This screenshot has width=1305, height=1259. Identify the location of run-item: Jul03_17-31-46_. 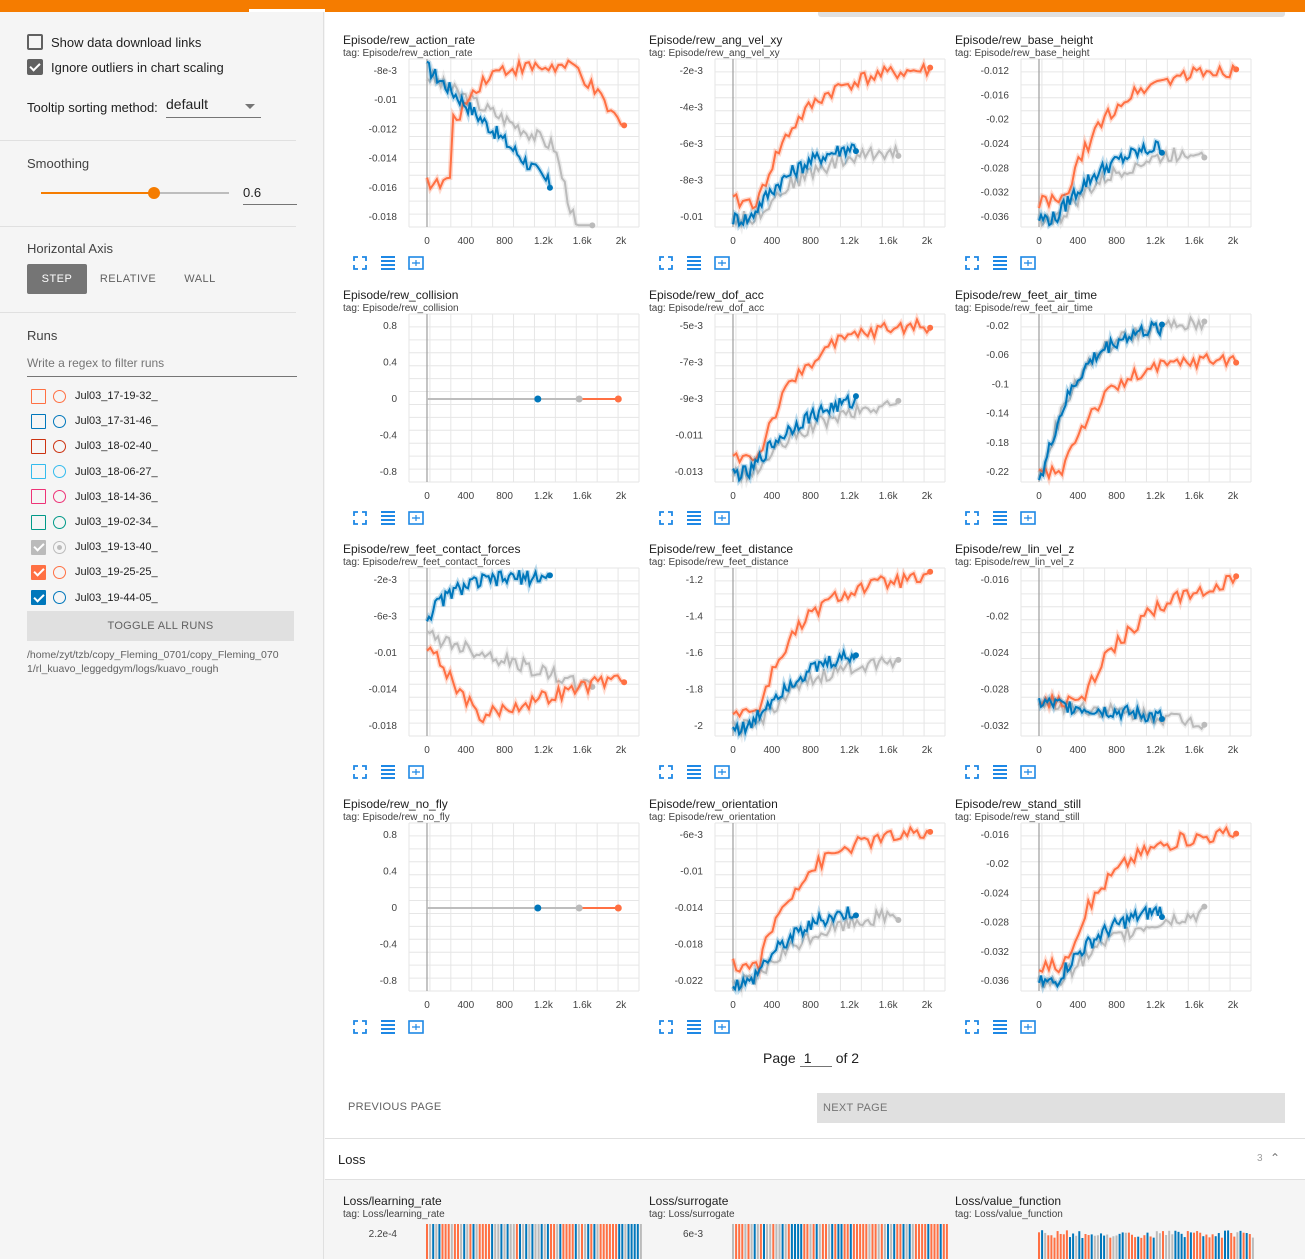
(94, 421).